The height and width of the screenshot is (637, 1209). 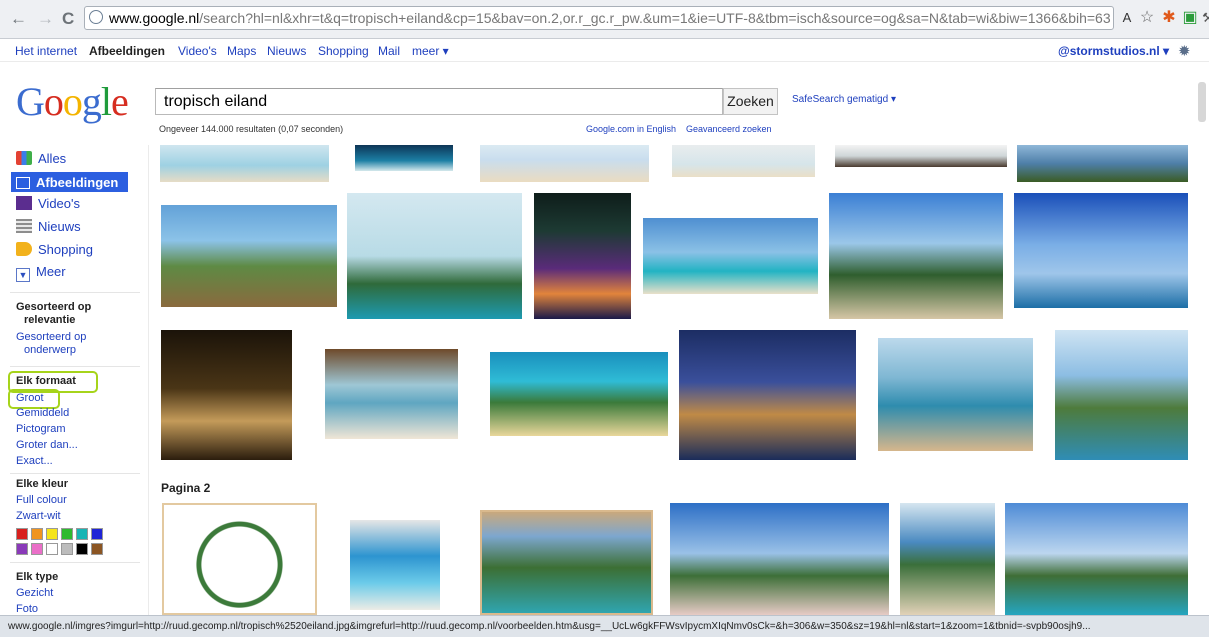 I want to click on gbar-videos: Video's, so click(x=197, y=51).